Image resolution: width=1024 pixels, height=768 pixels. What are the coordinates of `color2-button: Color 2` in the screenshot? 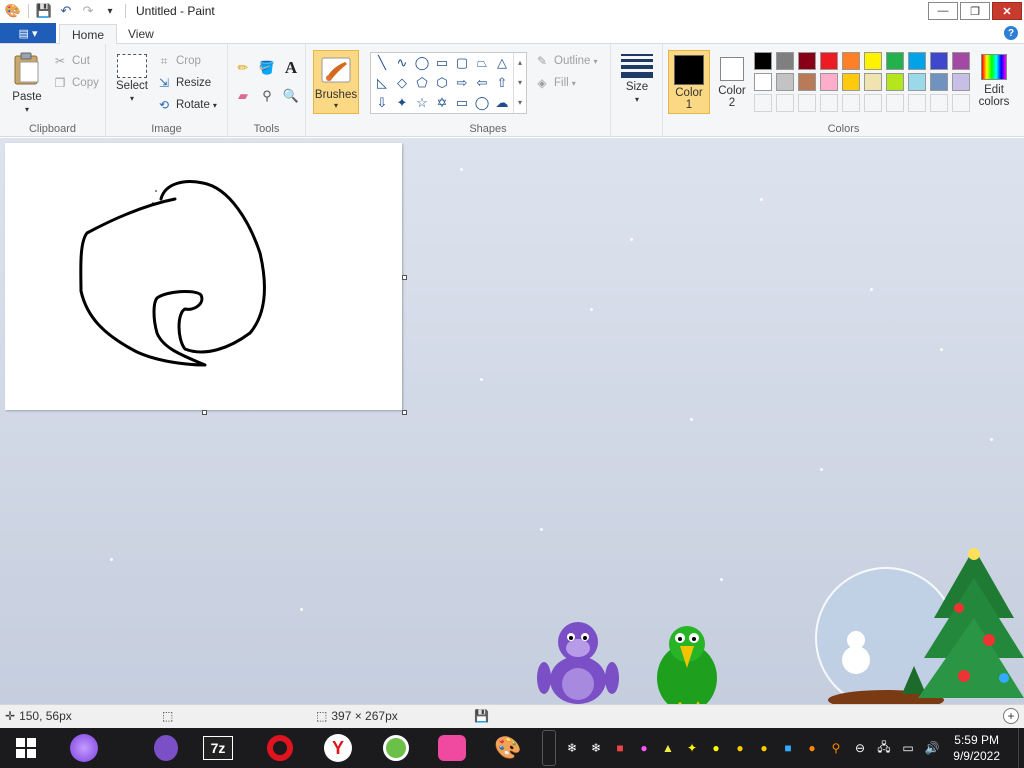 It's located at (732, 82).